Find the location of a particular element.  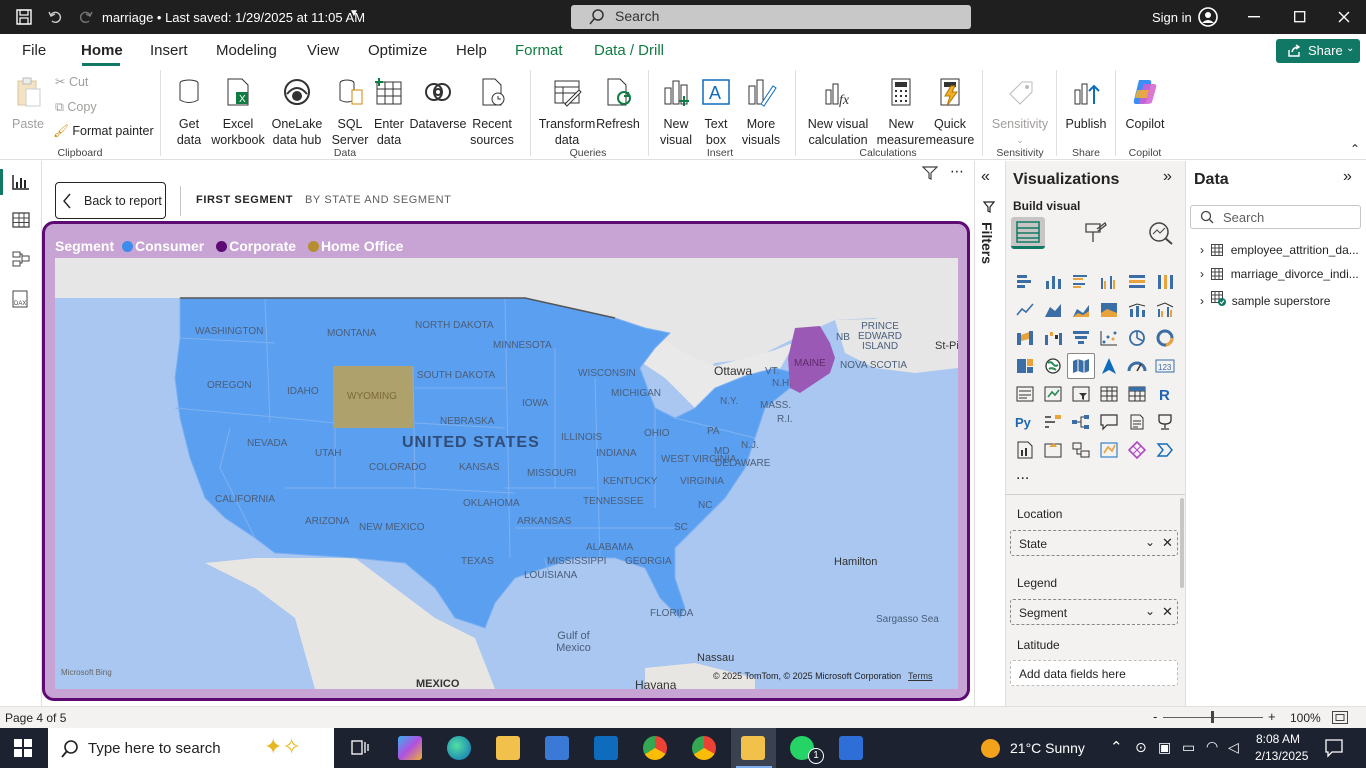

dataverse-button: Dataverse is located at coordinates (438, 104).